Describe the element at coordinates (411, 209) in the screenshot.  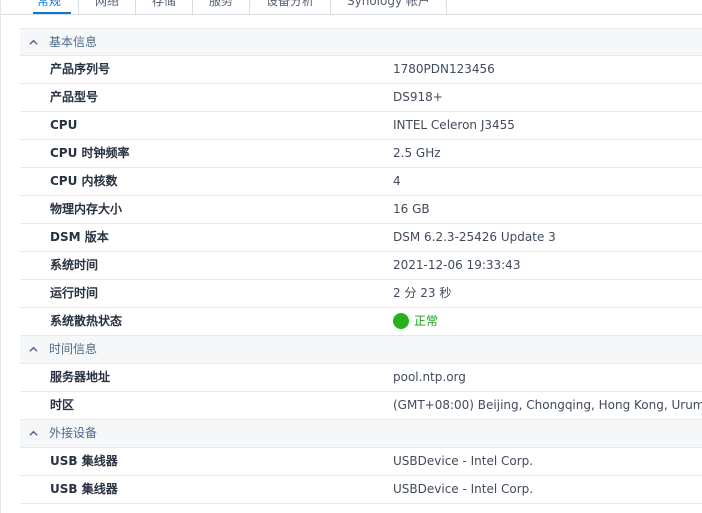
I see `info-value: 16 GB` at that location.